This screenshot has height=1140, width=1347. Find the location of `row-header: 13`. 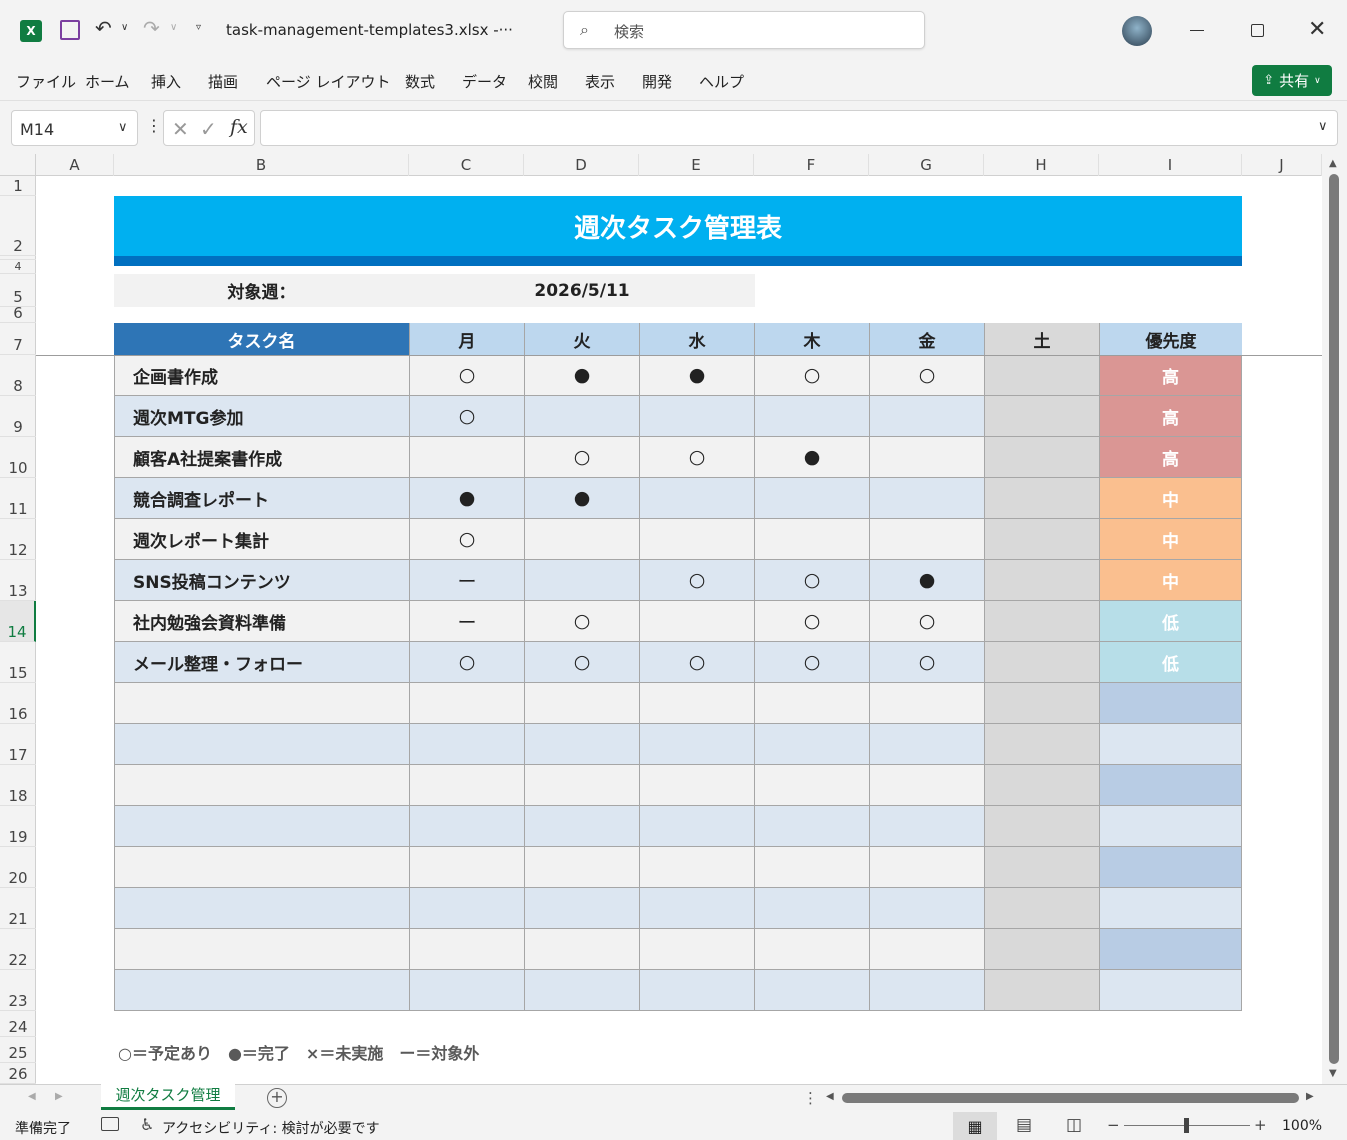

row-header: 13 is located at coordinates (18, 580).